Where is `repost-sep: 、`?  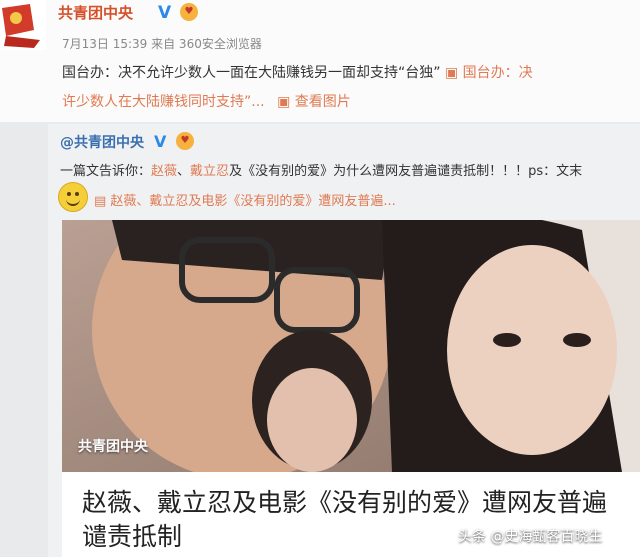 repost-sep: 、 is located at coordinates (184, 171).